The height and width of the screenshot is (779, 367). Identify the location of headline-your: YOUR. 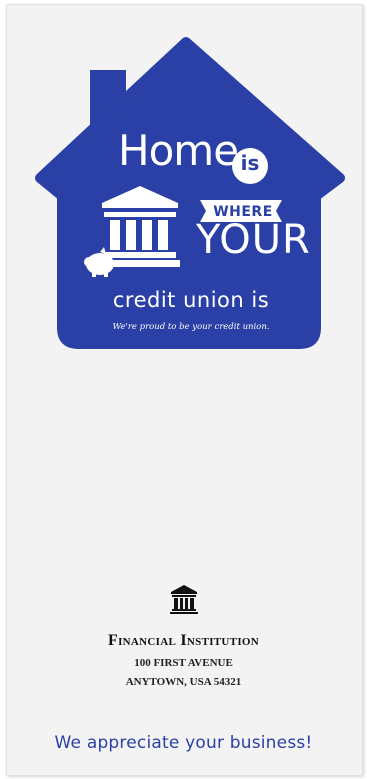
(253, 240).